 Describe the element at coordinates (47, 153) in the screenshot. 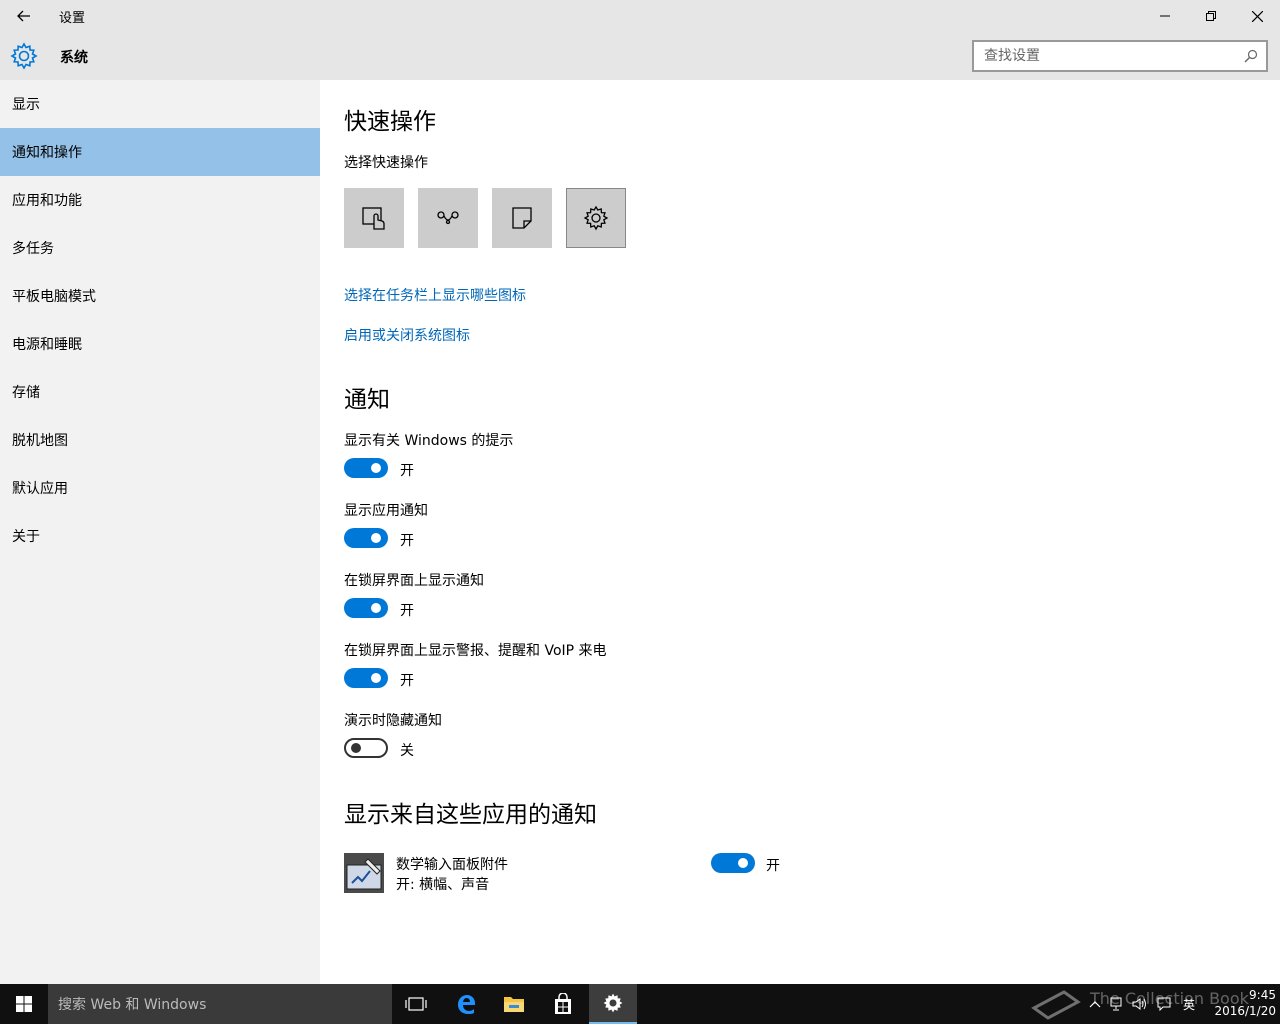

I see `sidebar-item-label: 通知和操作` at that location.